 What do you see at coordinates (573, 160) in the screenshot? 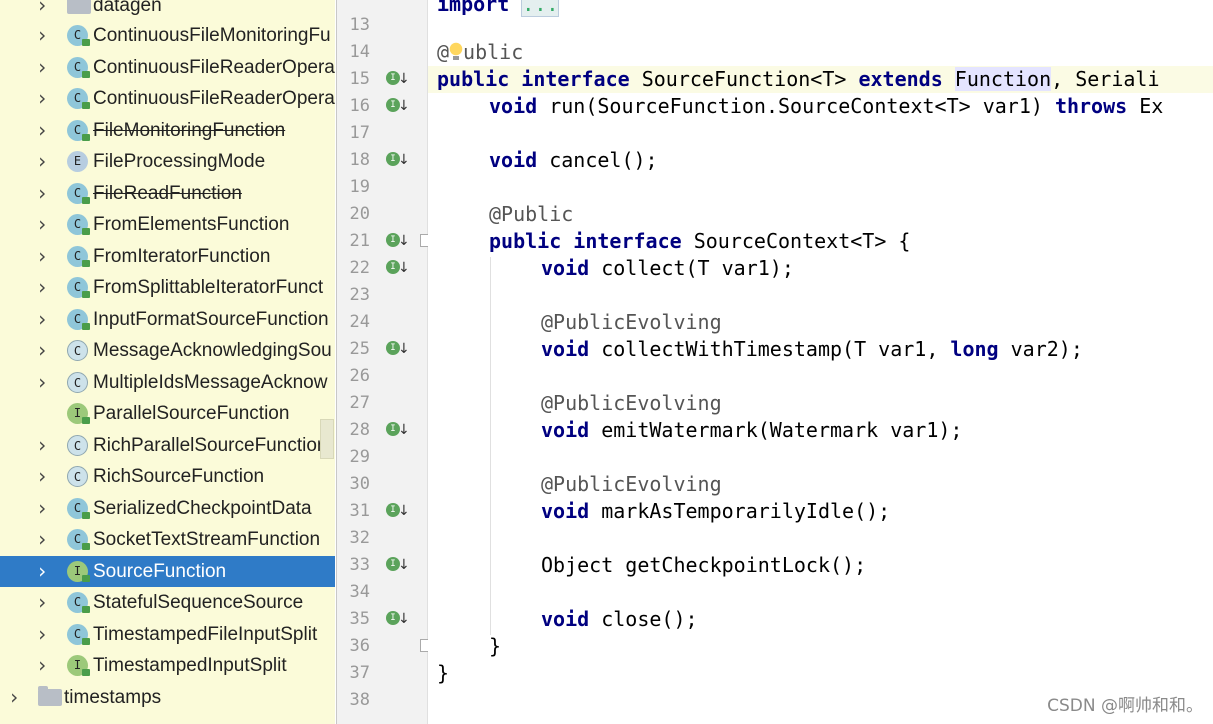
I see `code-line-18: void cancel();` at bounding box center [573, 160].